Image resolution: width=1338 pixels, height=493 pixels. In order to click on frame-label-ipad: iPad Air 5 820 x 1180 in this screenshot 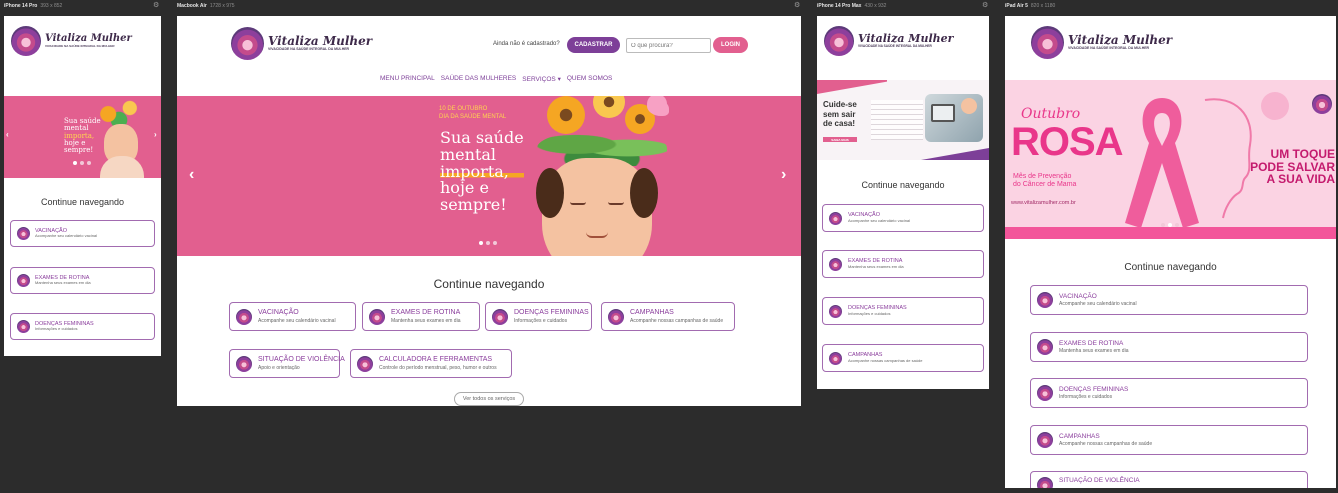, I will do `click(1030, 6)`.